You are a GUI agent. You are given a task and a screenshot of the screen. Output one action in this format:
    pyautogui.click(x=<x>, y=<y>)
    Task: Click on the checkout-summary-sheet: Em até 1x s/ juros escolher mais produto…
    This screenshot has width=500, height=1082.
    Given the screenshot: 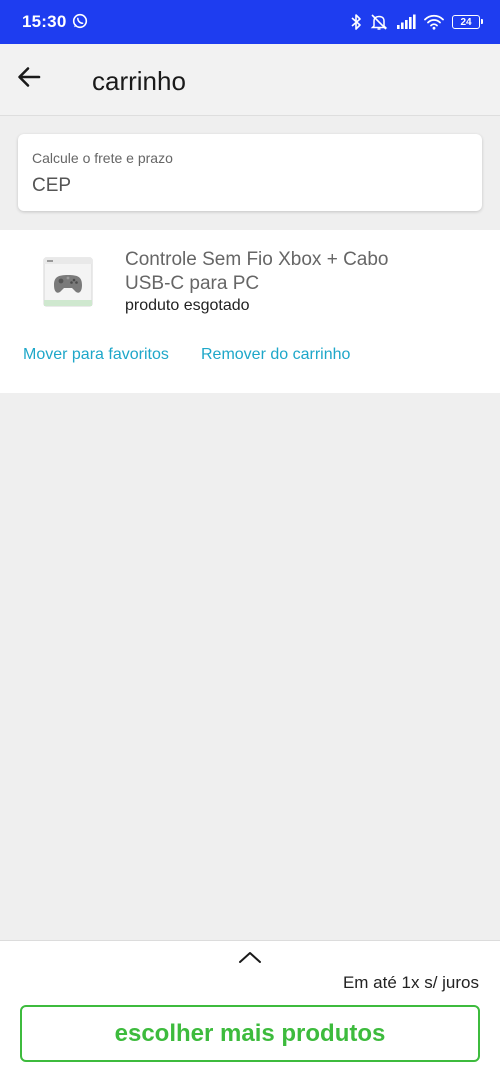 What is the action you would take?
    pyautogui.click(x=250, y=1011)
    